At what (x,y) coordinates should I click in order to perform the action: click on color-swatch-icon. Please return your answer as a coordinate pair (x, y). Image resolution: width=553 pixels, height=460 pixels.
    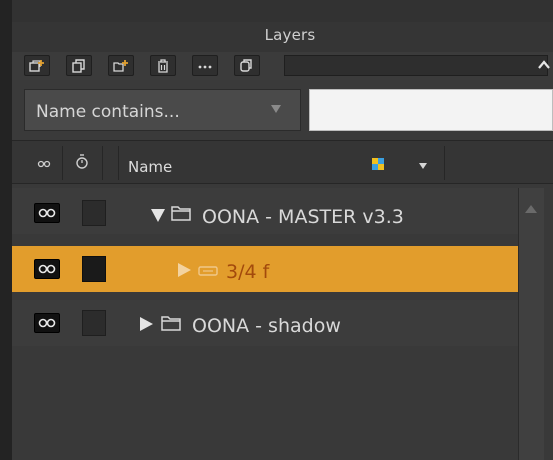
    Looking at the image, I should click on (378, 164).